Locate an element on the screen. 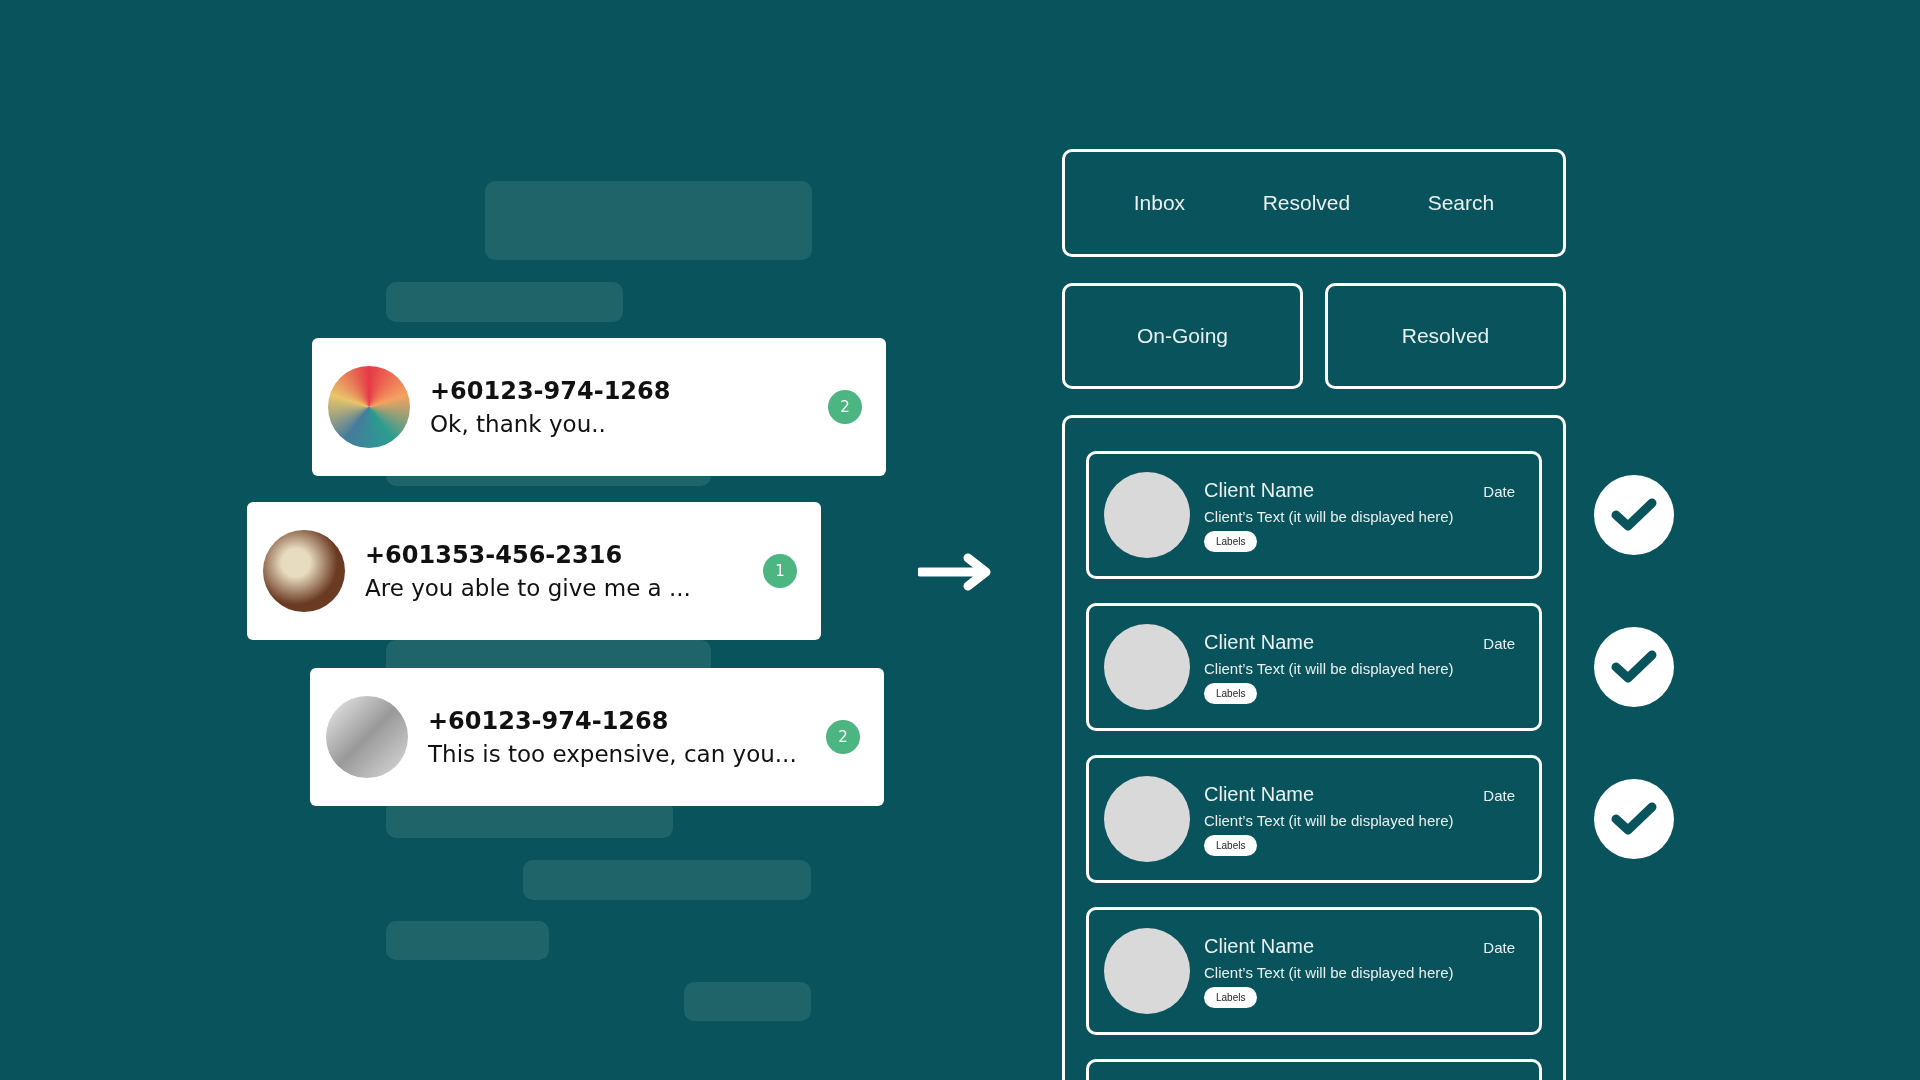  chat-card: +60123-974-1268 Ok, thank you.. 2 is located at coordinates (599, 407).